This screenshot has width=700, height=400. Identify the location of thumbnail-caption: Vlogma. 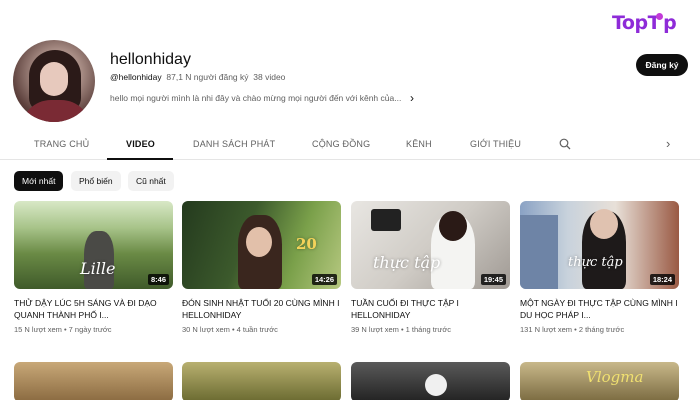
(615, 377).